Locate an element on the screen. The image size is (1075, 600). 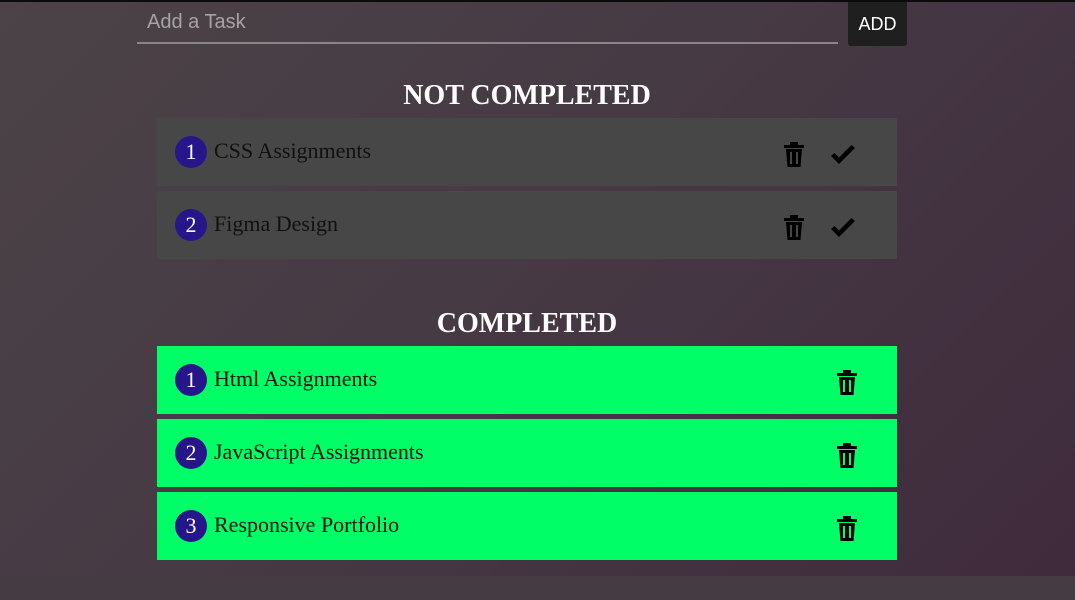
footer-bar is located at coordinates (537, 588).